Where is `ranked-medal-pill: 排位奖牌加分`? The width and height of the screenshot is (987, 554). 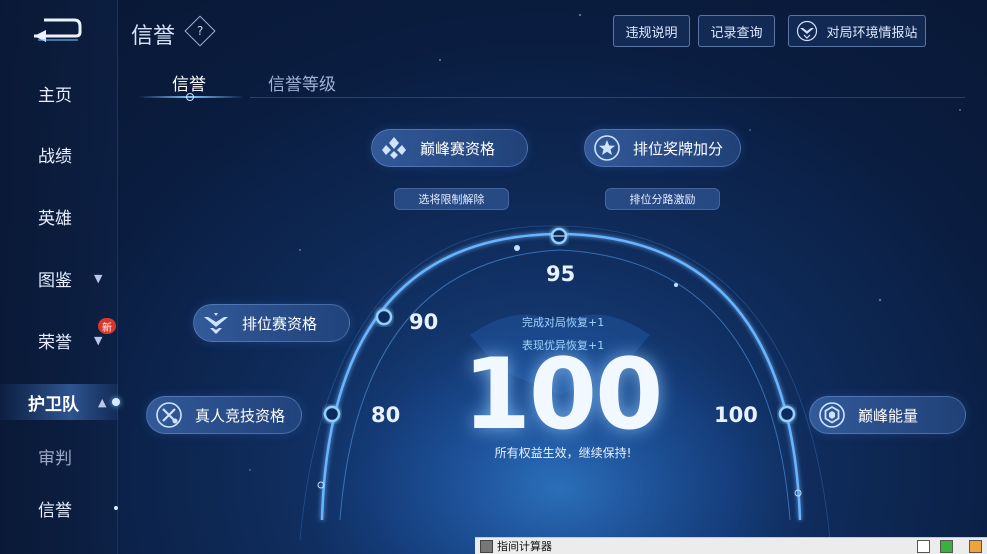
ranked-medal-pill: 排位奖牌加分 is located at coordinates (662, 148).